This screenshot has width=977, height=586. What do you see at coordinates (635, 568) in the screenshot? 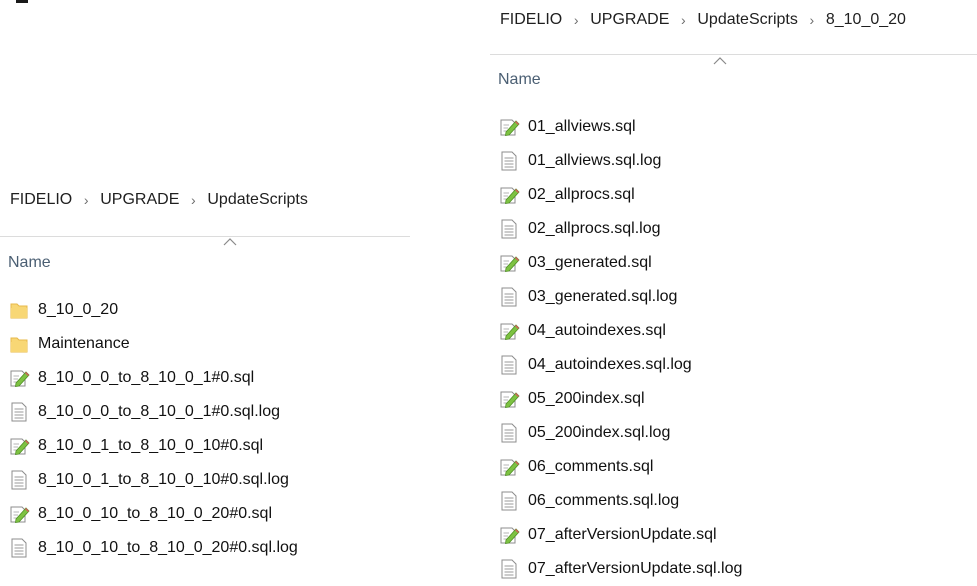
I see `file-name: 07_afterVersionUpdate.sql.log` at bounding box center [635, 568].